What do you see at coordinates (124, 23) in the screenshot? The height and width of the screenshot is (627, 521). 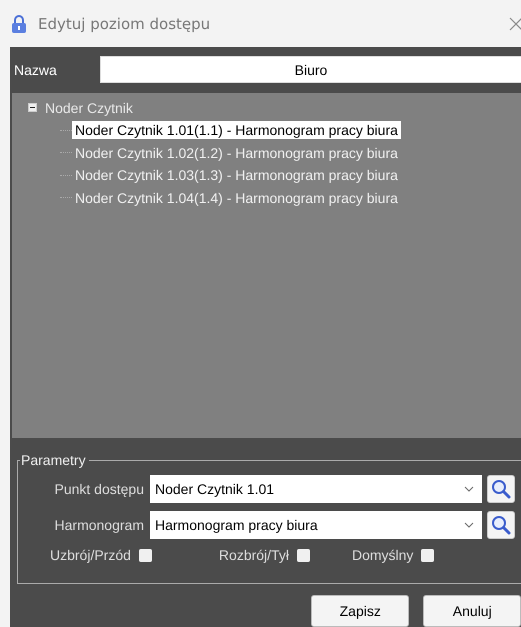 I see `window-title: Edytuj poziom dostępu` at bounding box center [124, 23].